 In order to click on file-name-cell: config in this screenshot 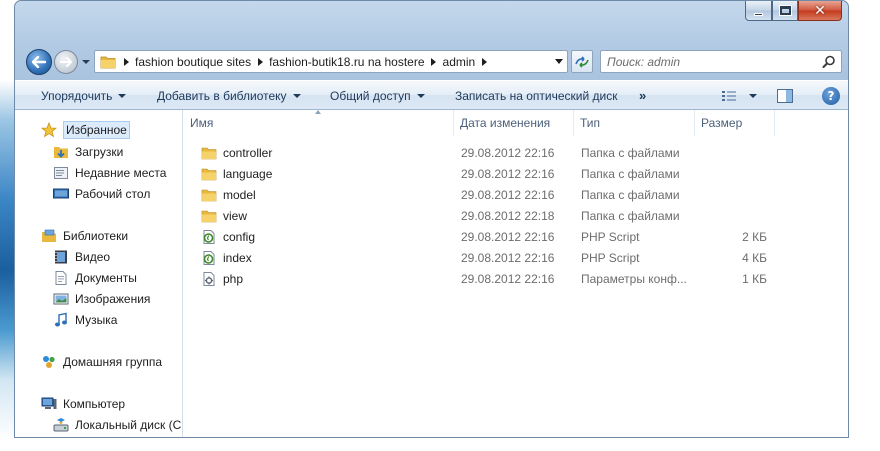, I will do `click(228, 237)`.